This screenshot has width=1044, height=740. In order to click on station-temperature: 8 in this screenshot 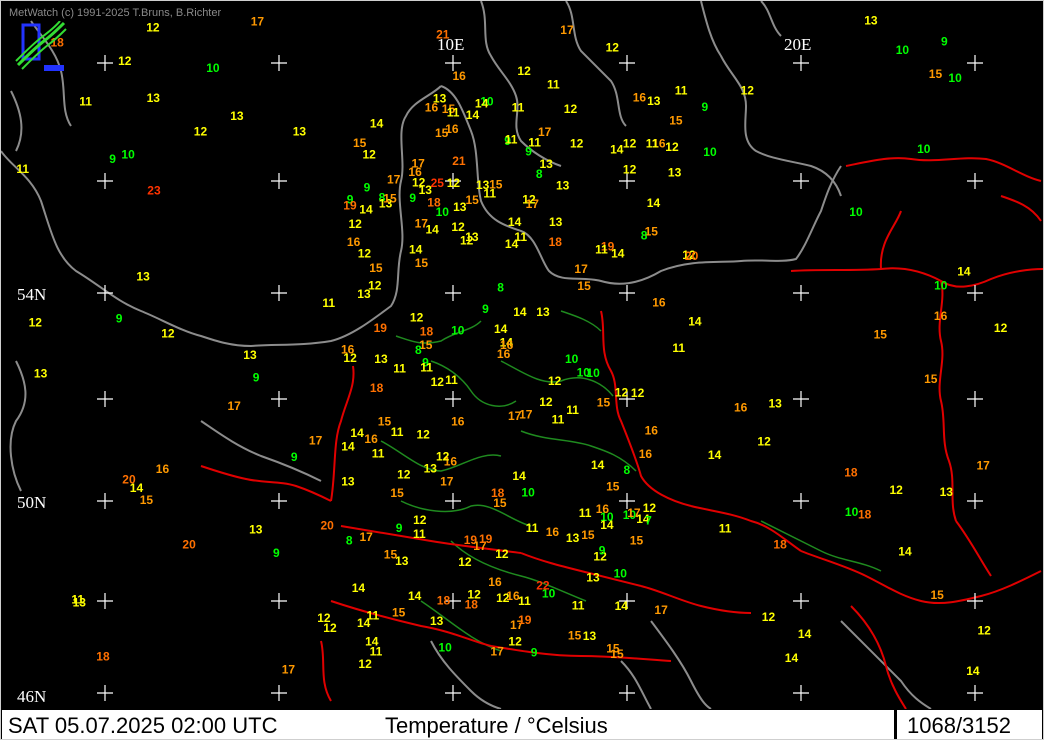, I will do `click(539, 174)`.